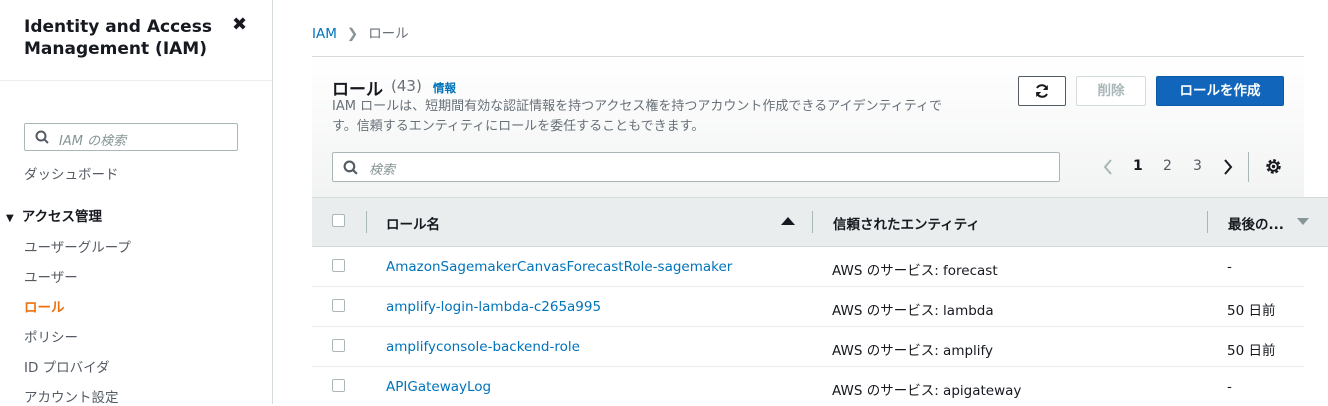 This screenshot has height=406, width=1328. I want to click on select-all-checkbox, so click(338, 220).